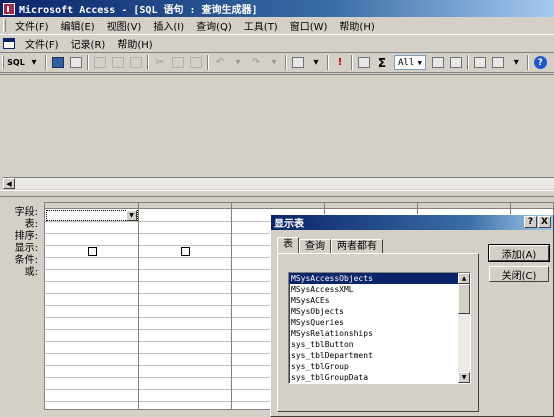  What do you see at coordinates (261, 25) in the screenshot?
I see `menu-tools: 工具(T)` at bounding box center [261, 25].